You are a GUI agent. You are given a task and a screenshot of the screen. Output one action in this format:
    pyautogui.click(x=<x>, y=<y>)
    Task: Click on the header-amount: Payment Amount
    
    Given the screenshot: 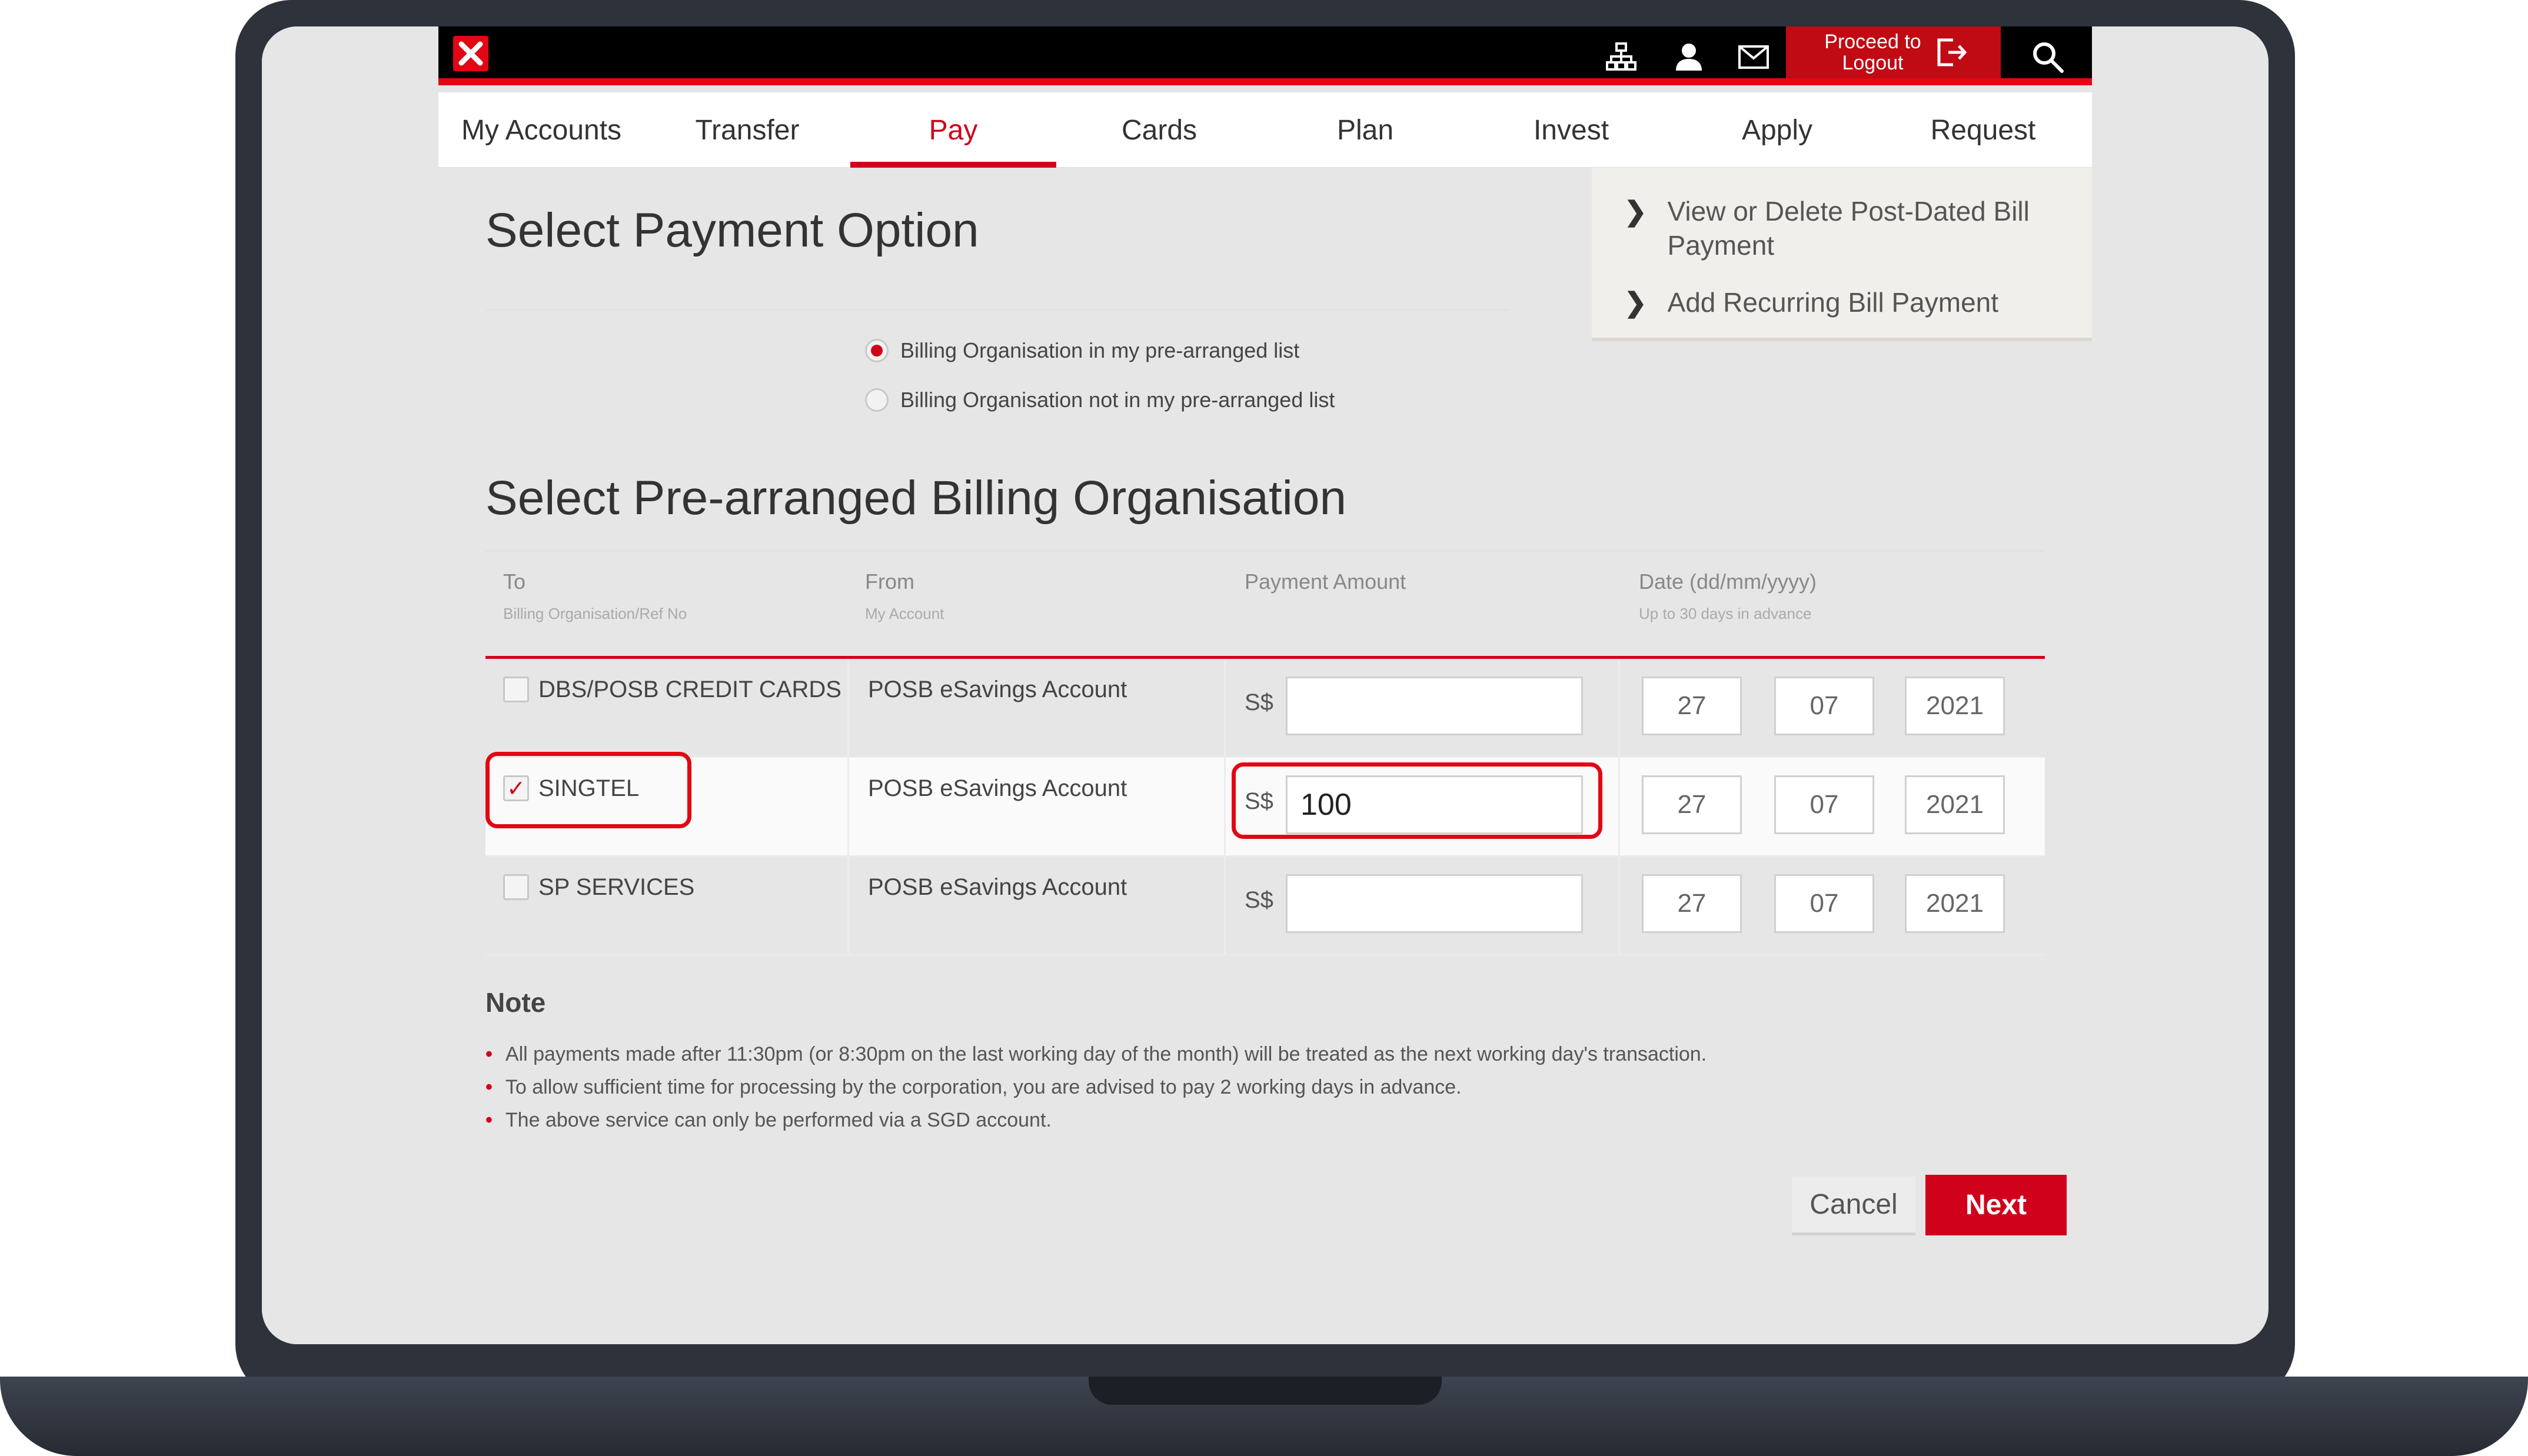 What is the action you would take?
    pyautogui.click(x=1325, y=581)
    